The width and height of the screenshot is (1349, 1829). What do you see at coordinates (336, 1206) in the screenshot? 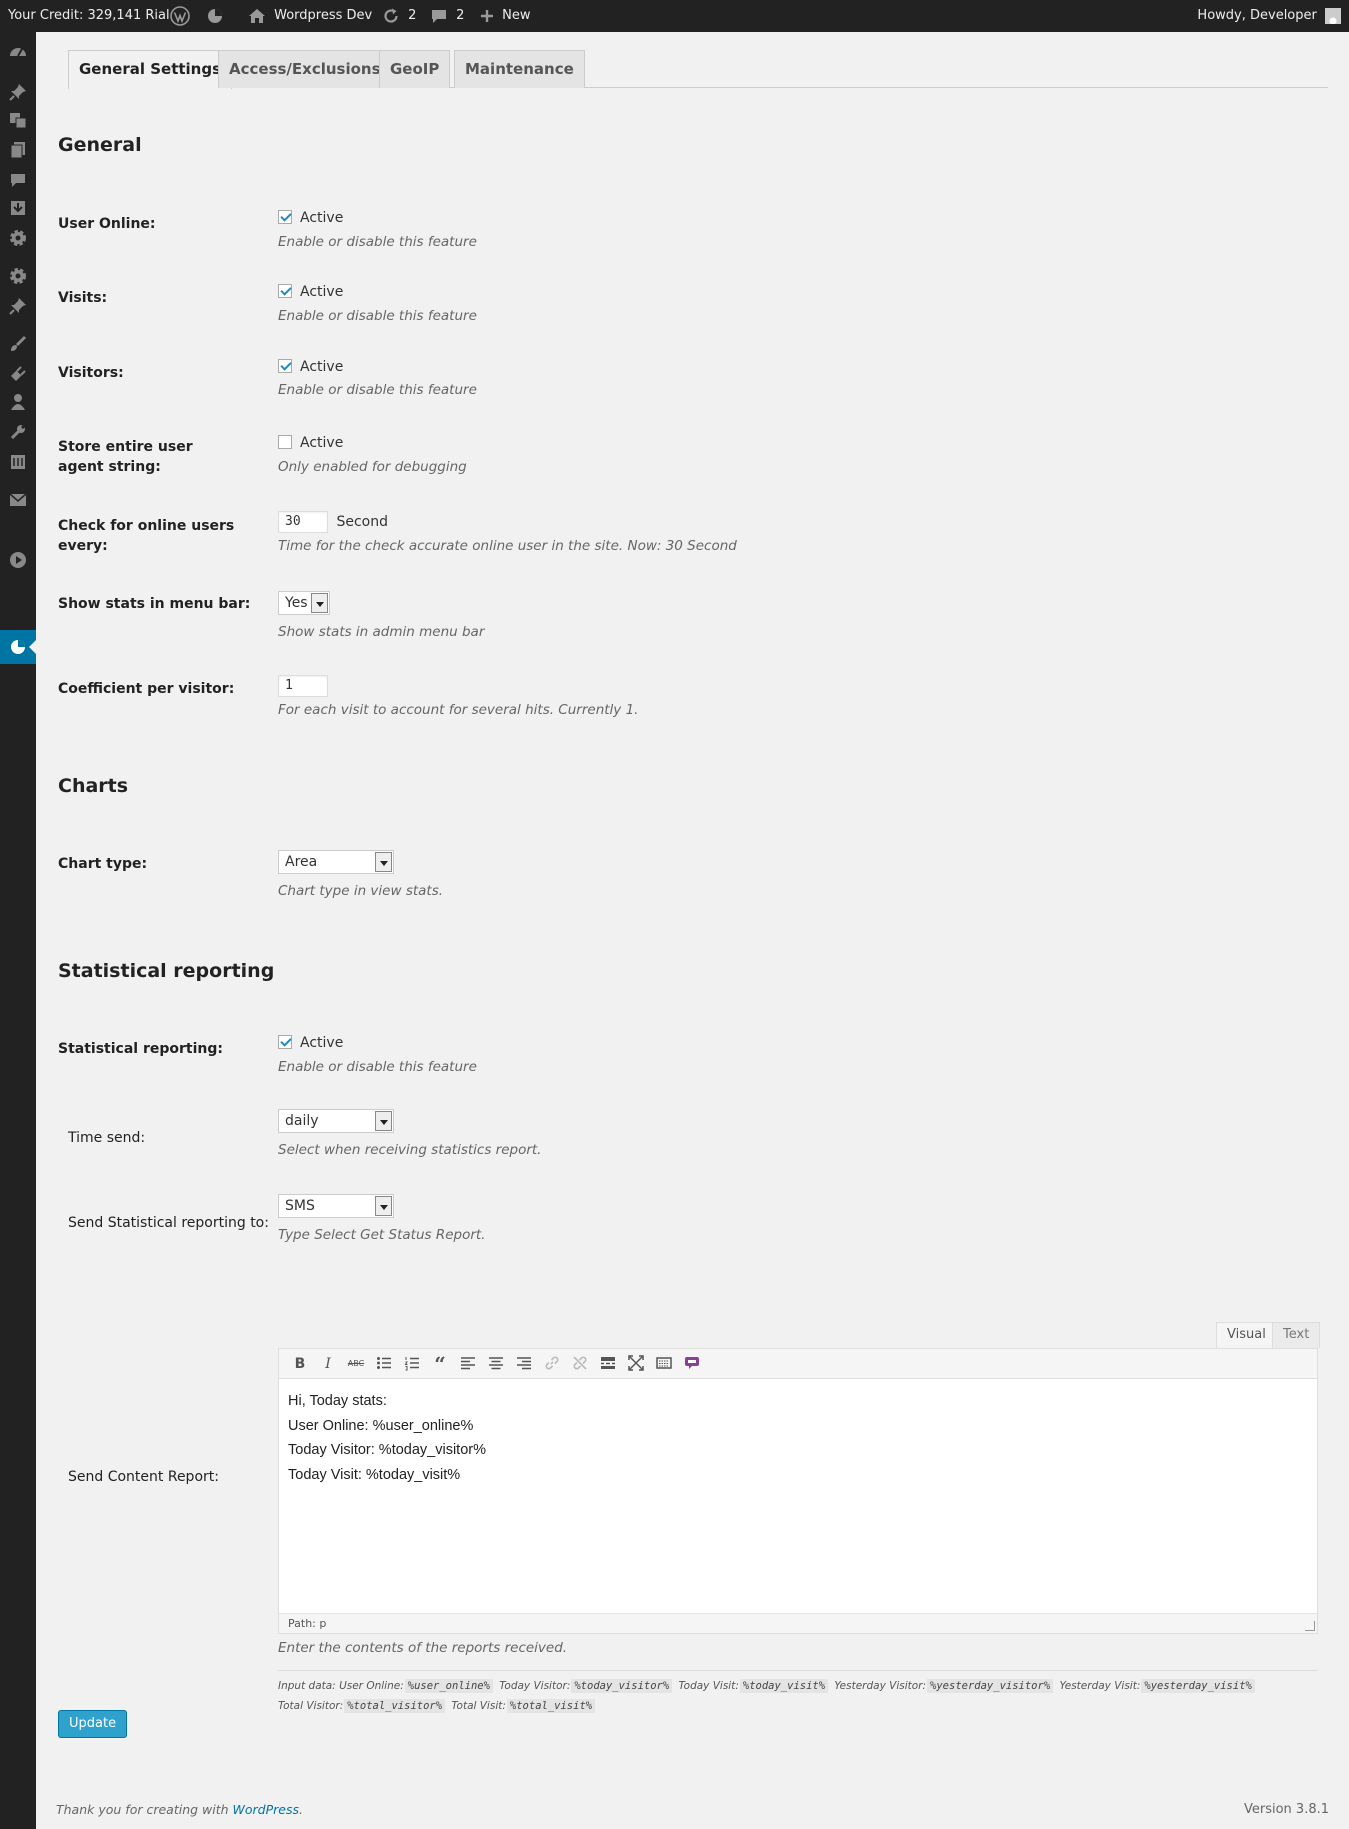
I see `send-to-select: SMS` at bounding box center [336, 1206].